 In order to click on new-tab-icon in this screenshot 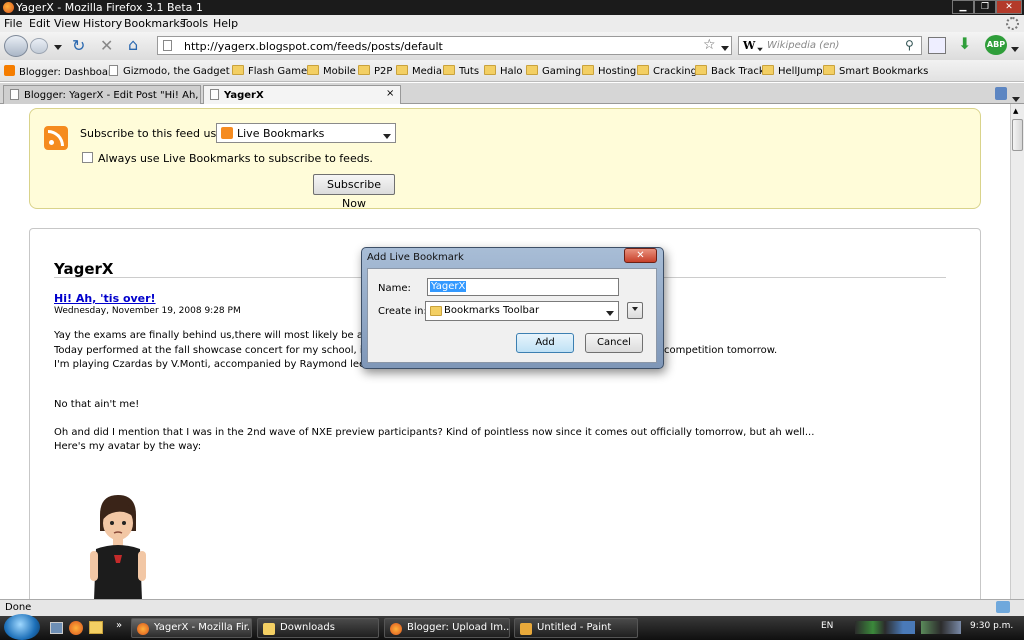, I will do `click(1001, 93)`.